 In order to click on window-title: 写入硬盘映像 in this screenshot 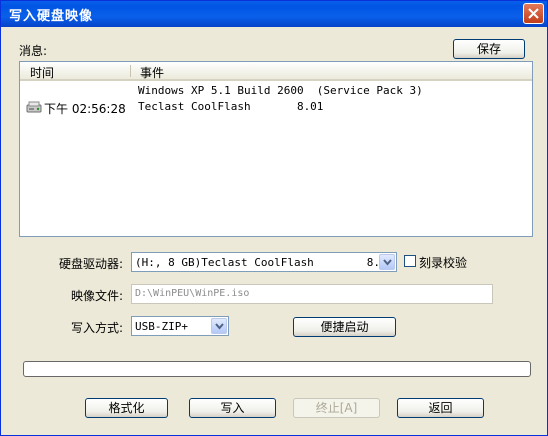, I will do `click(51, 16)`.